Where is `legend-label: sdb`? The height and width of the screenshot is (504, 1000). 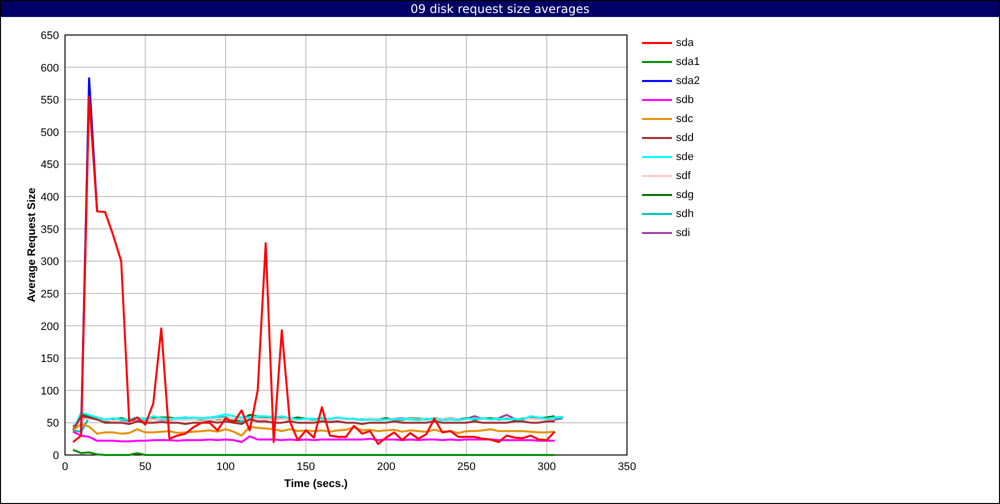 legend-label: sdb is located at coordinates (685, 100).